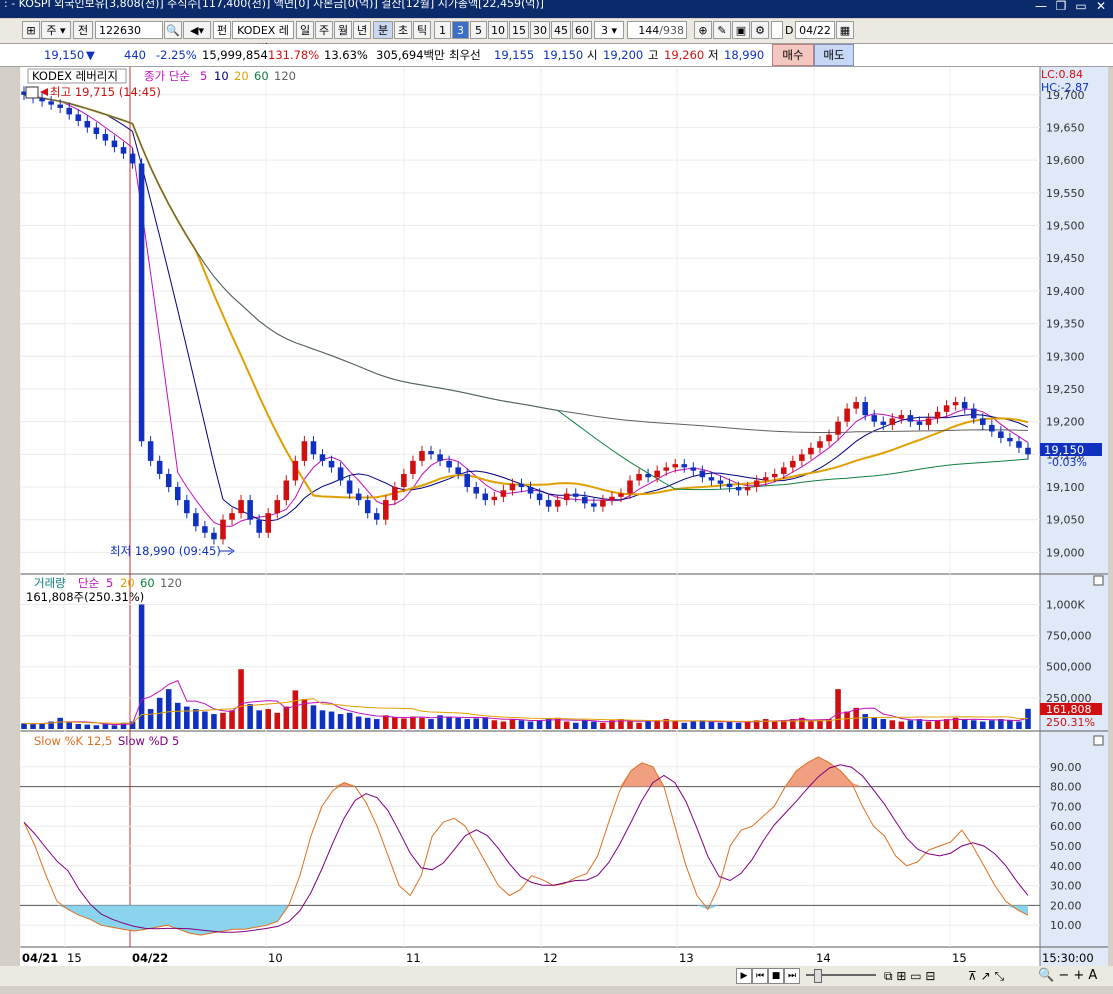  I want to click on period-tick: 틱, so click(422, 30).